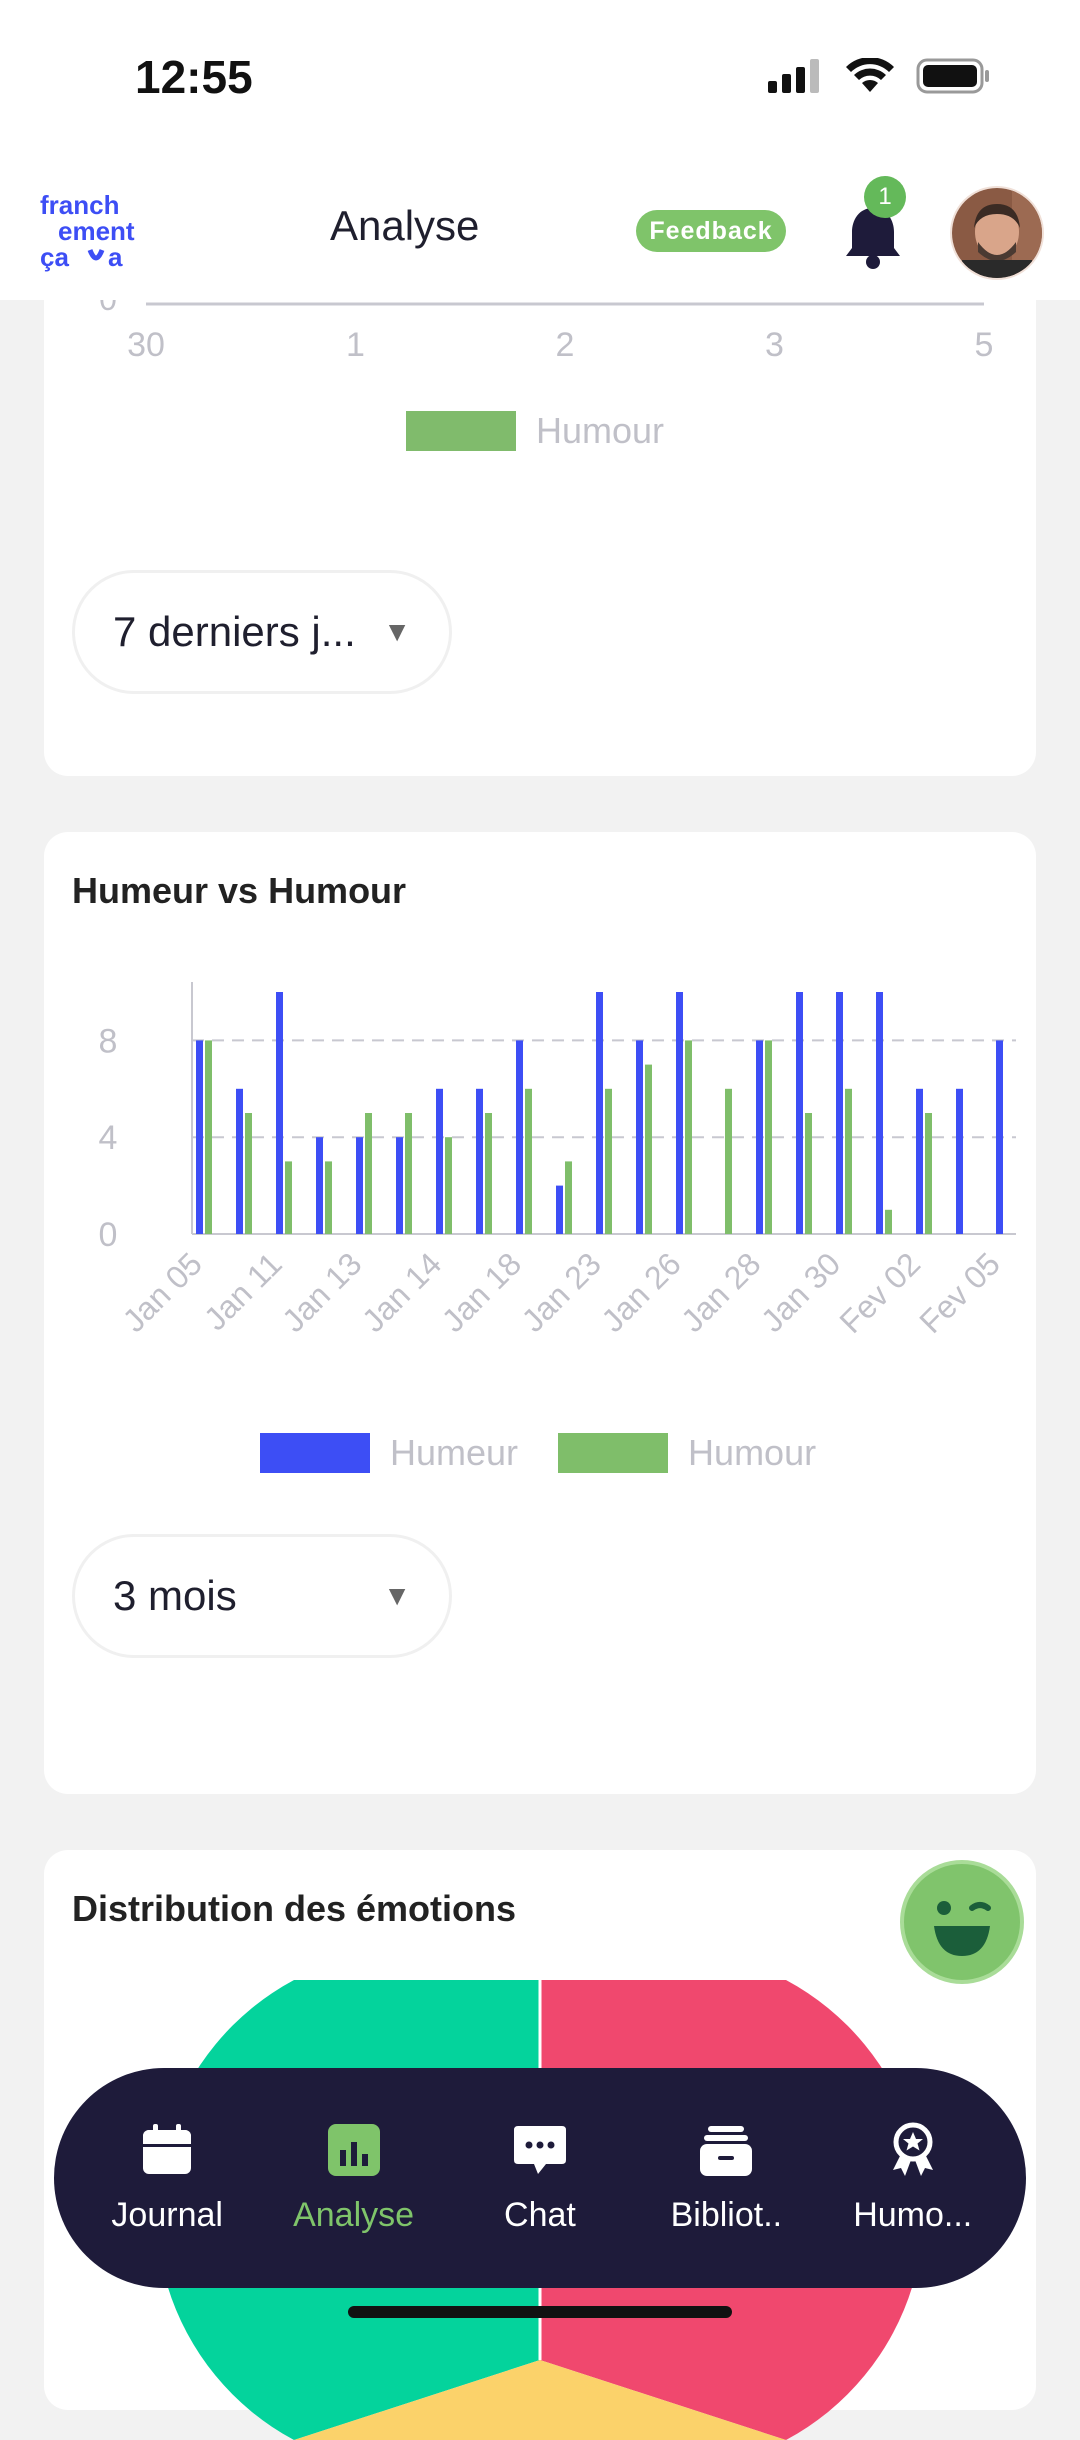 The width and height of the screenshot is (1080, 2440). I want to click on avatar, so click(997, 233).